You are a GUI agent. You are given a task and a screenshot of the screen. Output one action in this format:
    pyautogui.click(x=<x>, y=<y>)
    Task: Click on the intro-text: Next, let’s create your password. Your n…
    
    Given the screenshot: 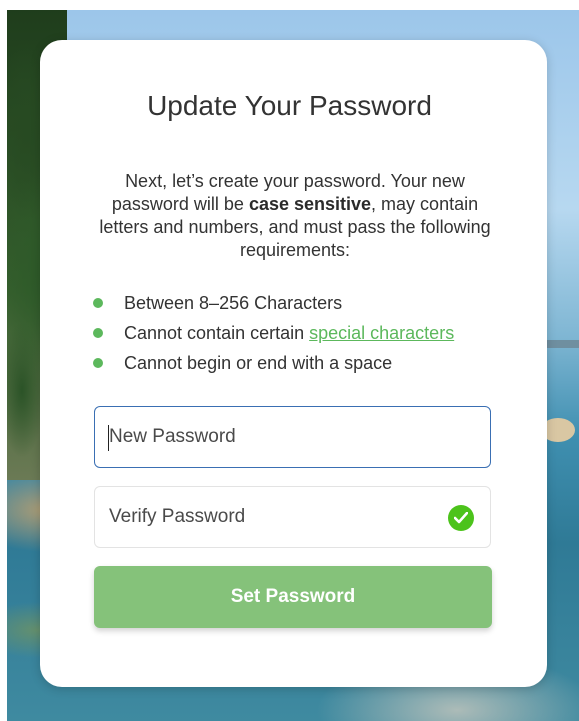 What is the action you would take?
    pyautogui.click(x=295, y=216)
    